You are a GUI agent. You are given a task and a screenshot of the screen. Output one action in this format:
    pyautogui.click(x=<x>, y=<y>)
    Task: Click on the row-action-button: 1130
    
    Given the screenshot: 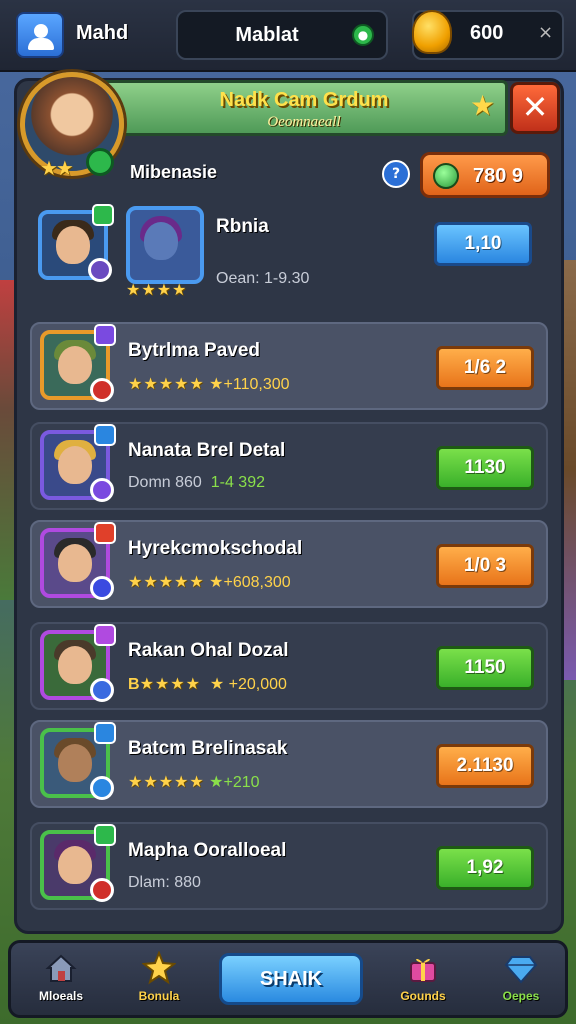 What is the action you would take?
    pyautogui.click(x=485, y=468)
    